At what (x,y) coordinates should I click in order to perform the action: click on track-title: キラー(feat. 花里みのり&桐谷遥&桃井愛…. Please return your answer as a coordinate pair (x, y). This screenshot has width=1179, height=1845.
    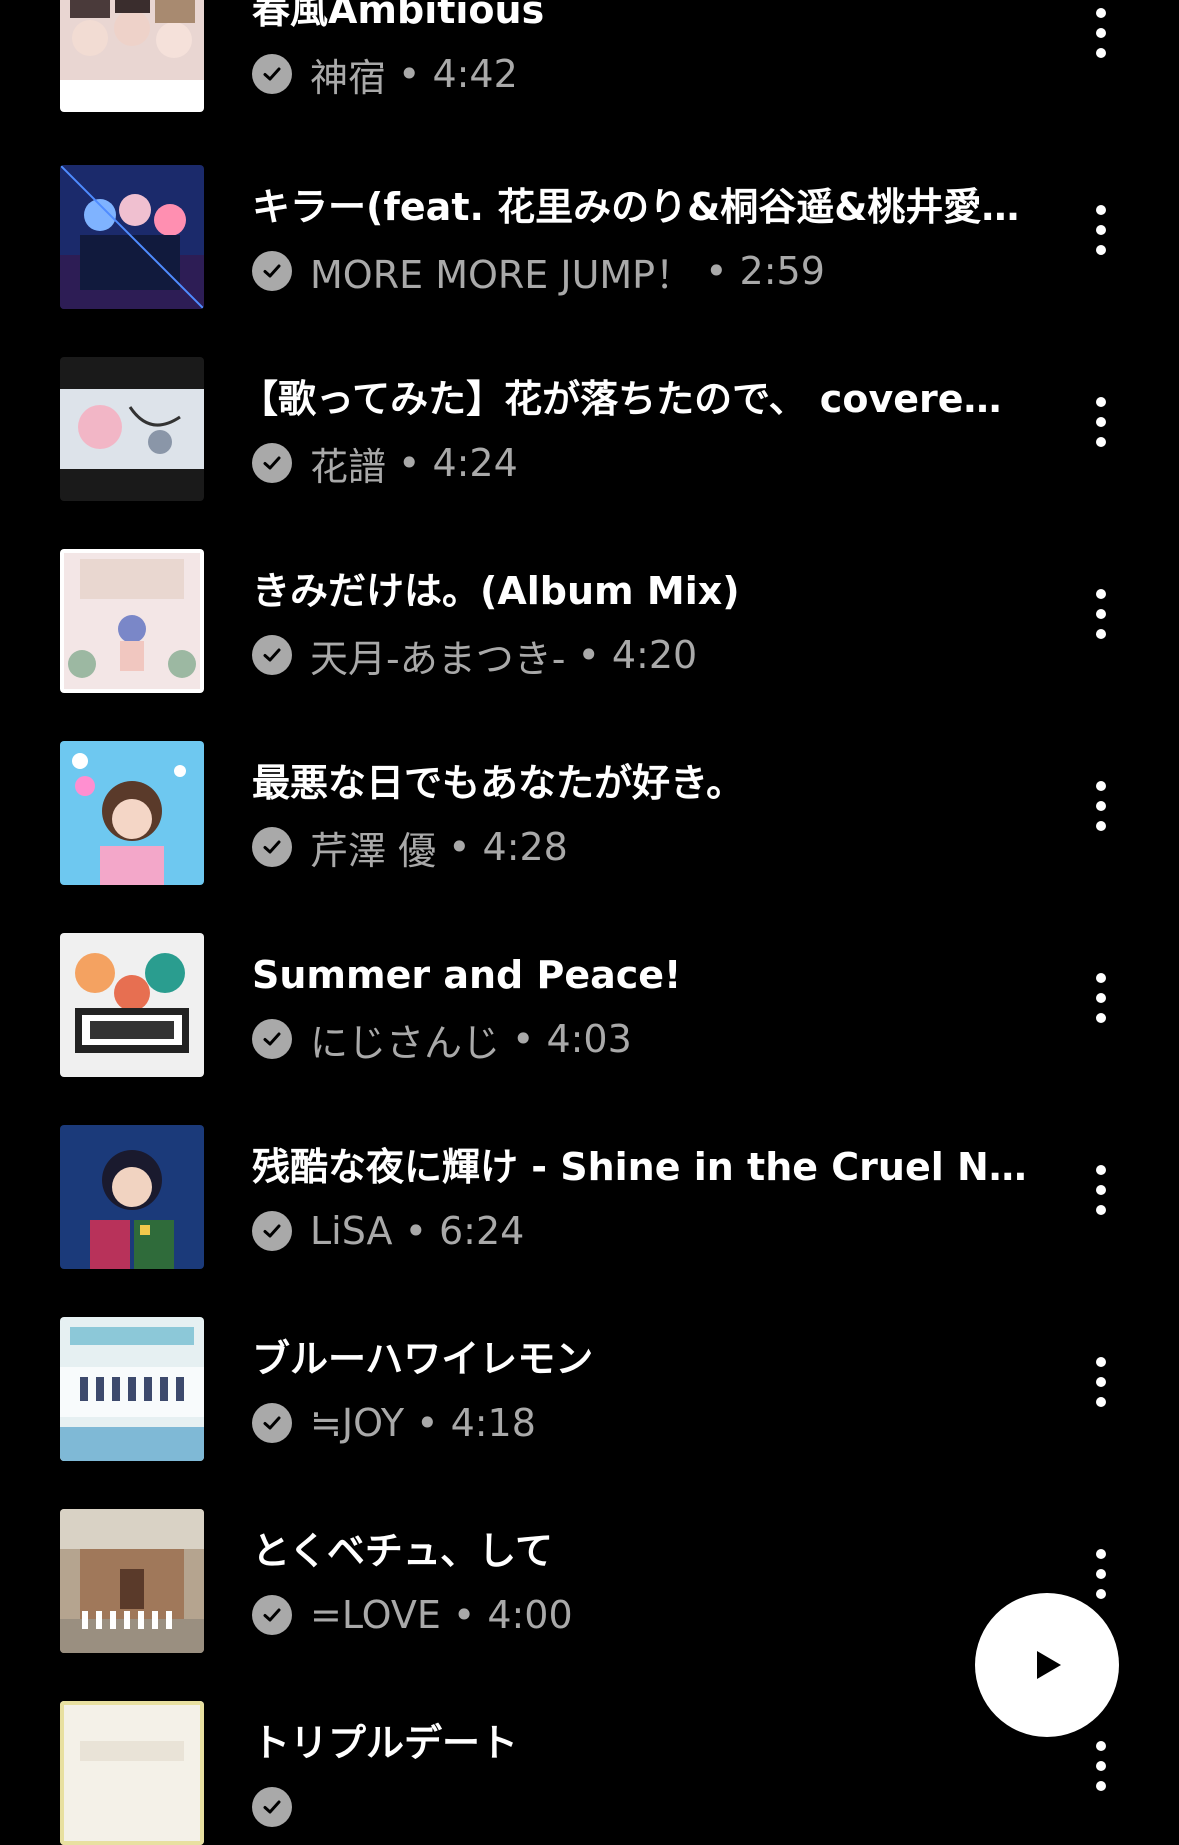
    Looking at the image, I should click on (636, 207).